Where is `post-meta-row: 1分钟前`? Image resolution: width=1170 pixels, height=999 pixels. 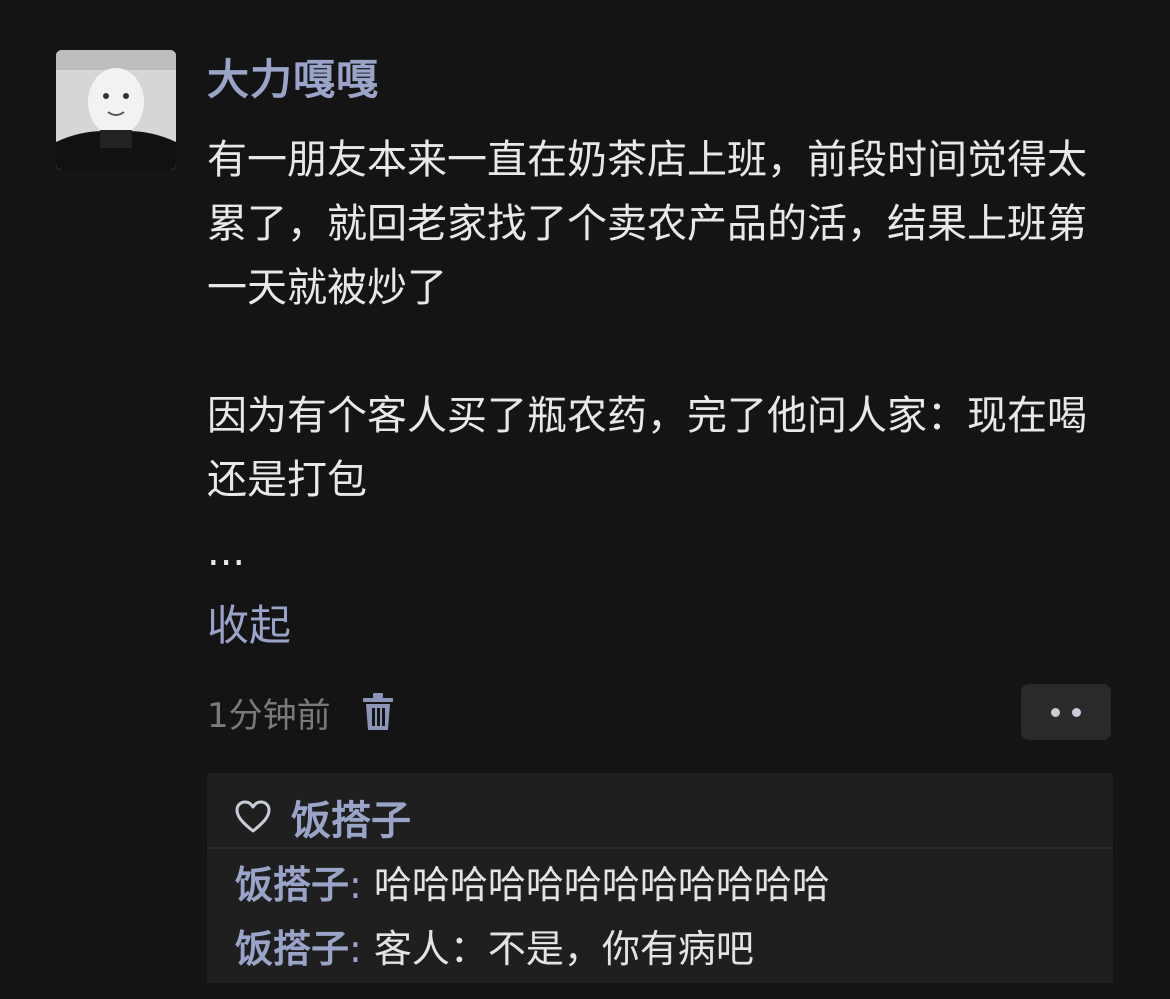
post-meta-row: 1分钟前 is located at coordinates (301, 712).